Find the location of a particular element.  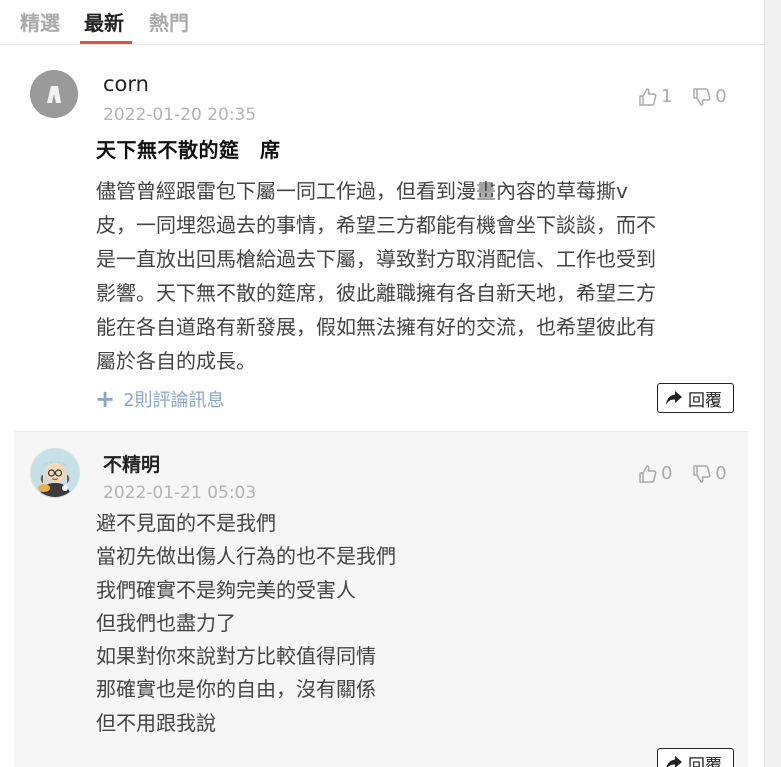

comment-username: 不精明 is located at coordinates (131, 463).